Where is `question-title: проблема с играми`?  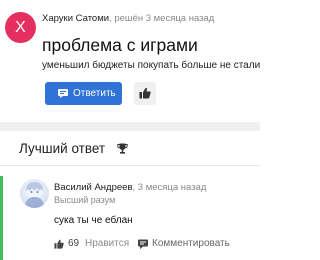 question-title: проблема с играми is located at coordinates (120, 45).